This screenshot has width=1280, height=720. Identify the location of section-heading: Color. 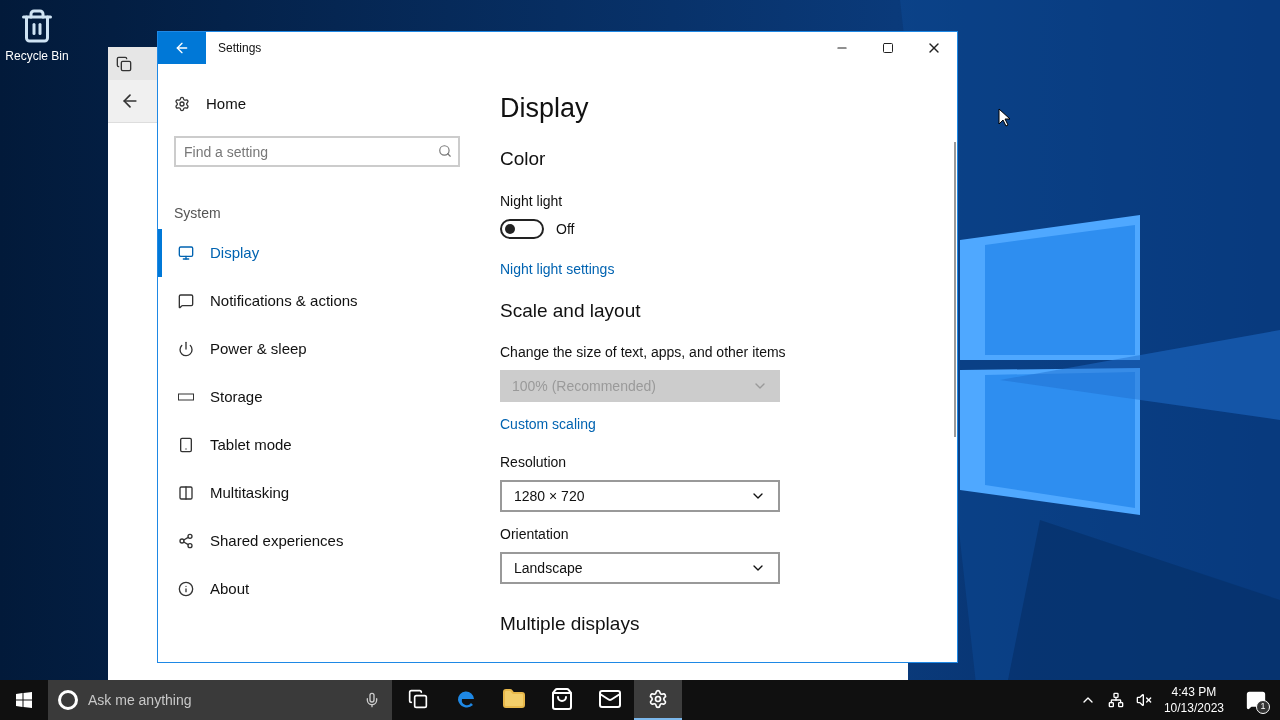
(523, 158).